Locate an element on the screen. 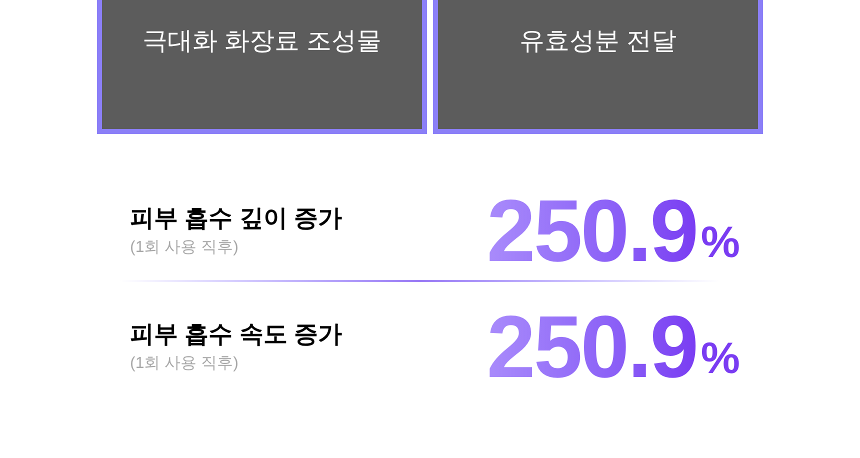  stat-label: 피부 흡수 깊이 증가 is located at coordinates (236, 219).